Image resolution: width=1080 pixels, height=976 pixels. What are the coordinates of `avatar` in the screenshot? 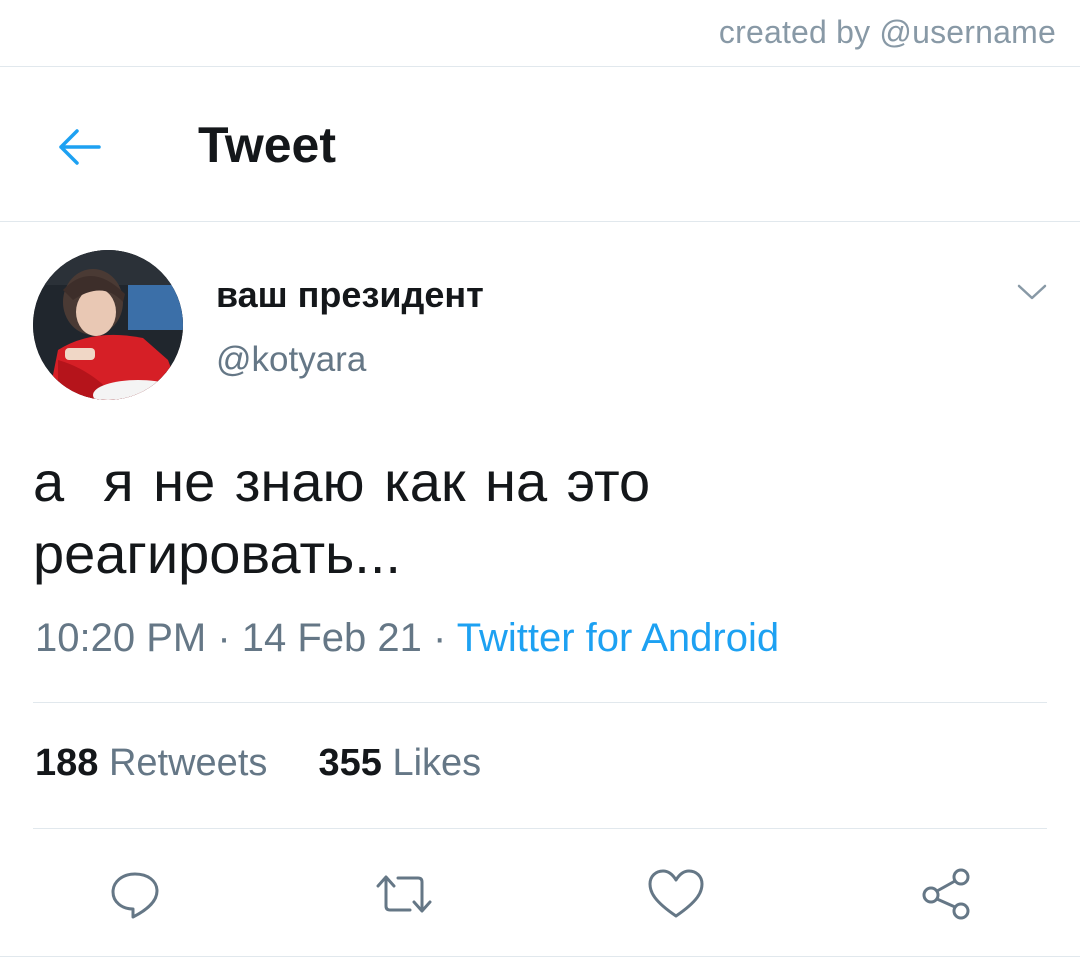 It's located at (108, 325).